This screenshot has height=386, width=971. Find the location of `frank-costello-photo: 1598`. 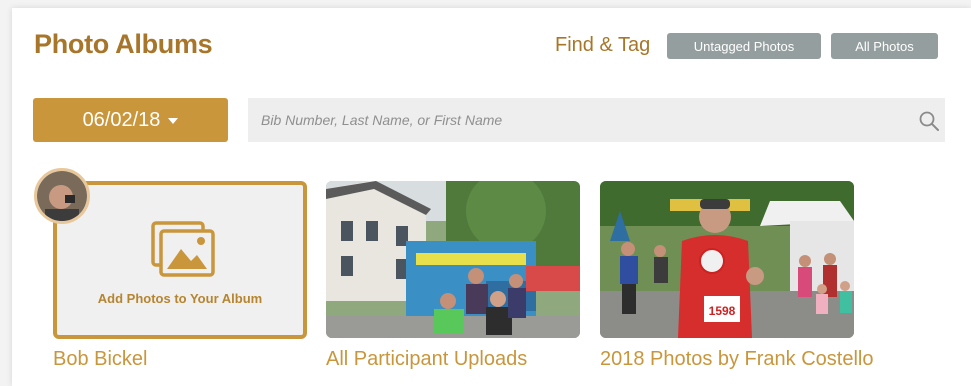

frank-costello-photo: 1598 is located at coordinates (727, 259).